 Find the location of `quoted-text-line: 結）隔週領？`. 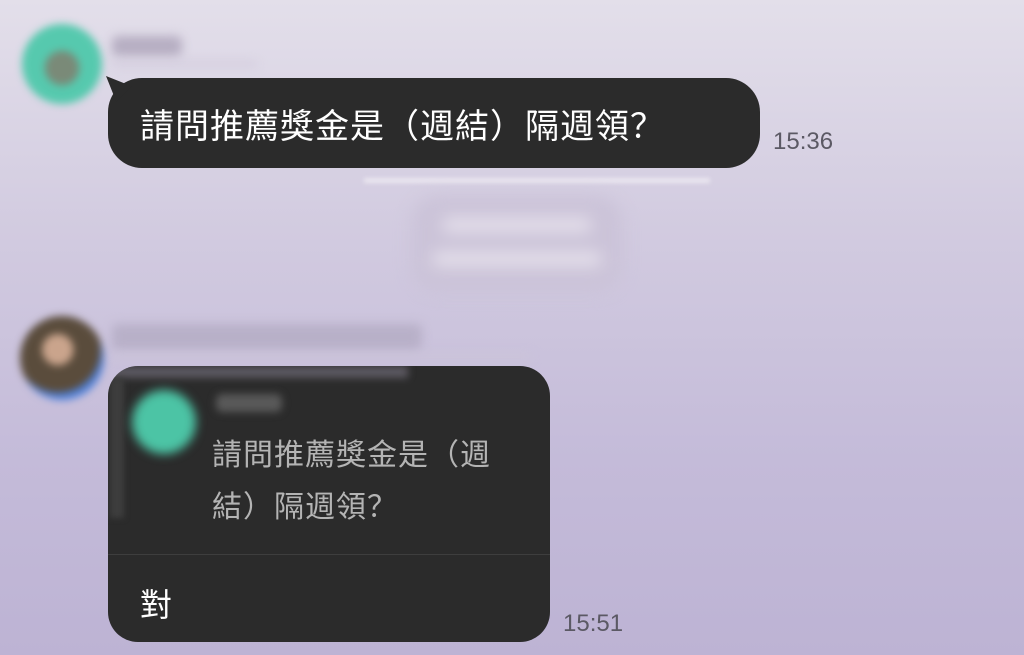

quoted-text-line: 結）隔週領？ is located at coordinates (305, 507).